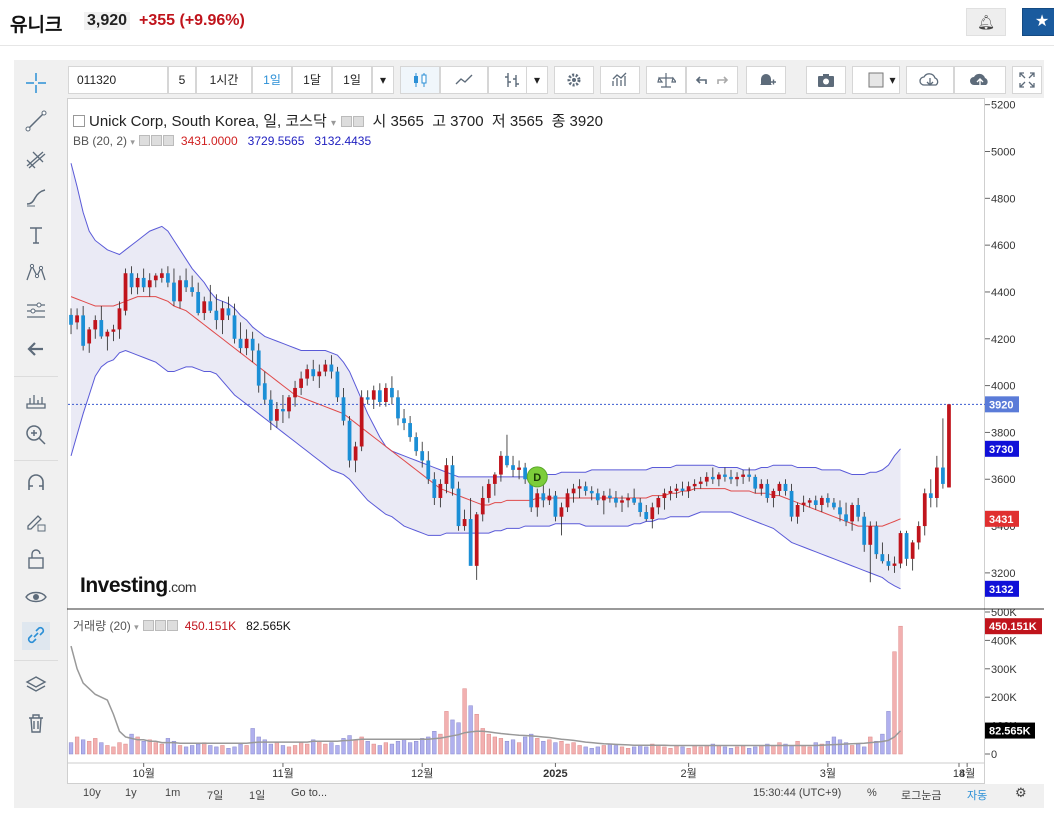 The image size is (1054, 818). Describe the element at coordinates (131, 793) in the screenshot. I see `range-1y-button: 1y` at that location.